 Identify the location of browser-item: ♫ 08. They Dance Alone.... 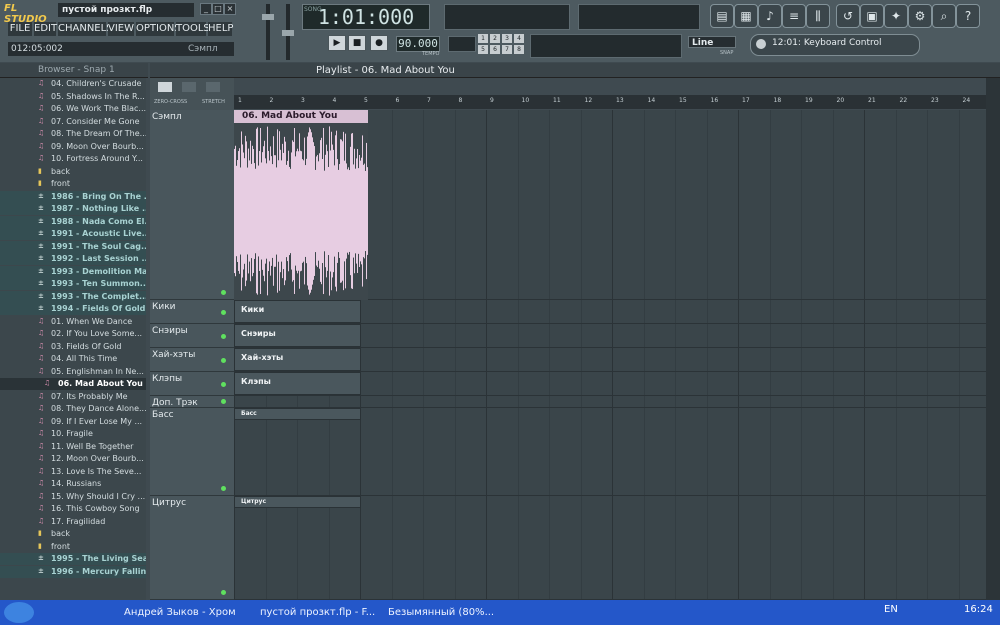
(73, 409).